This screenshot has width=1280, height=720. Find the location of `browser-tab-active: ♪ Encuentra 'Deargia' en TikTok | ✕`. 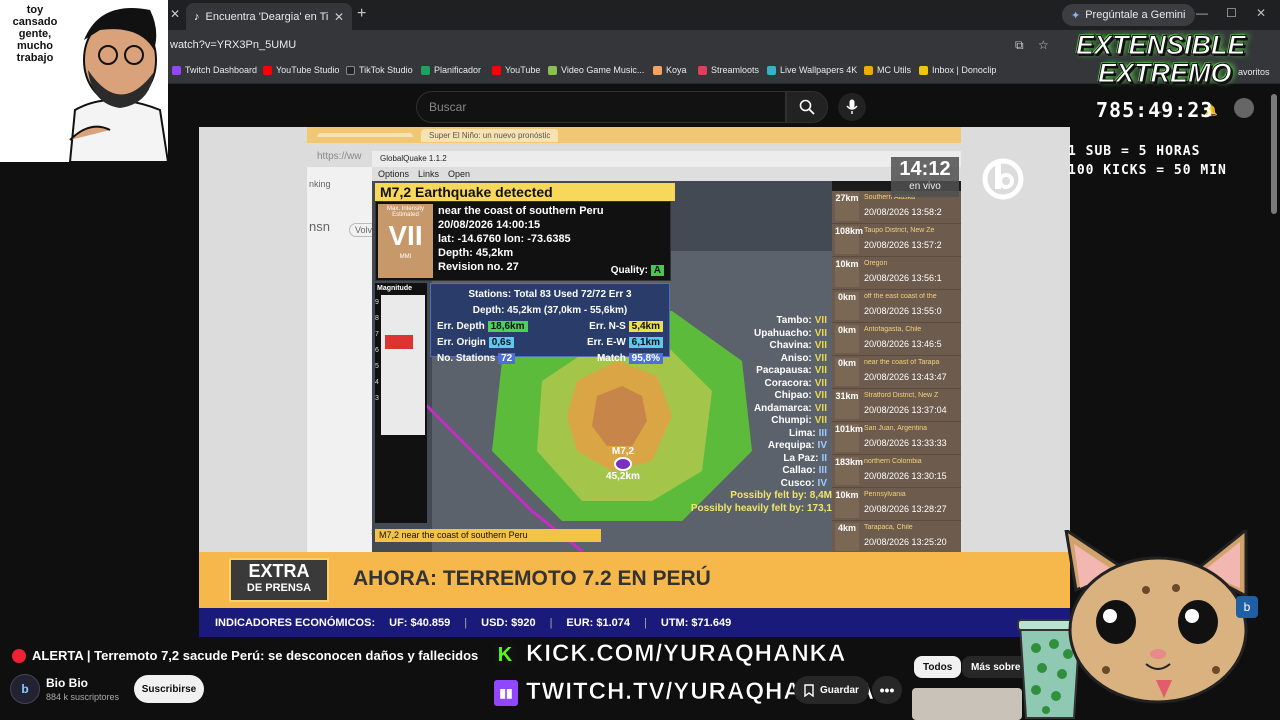

browser-tab-active: ♪ Encuentra 'Deargia' en TikTok | ✕ is located at coordinates (269, 16).